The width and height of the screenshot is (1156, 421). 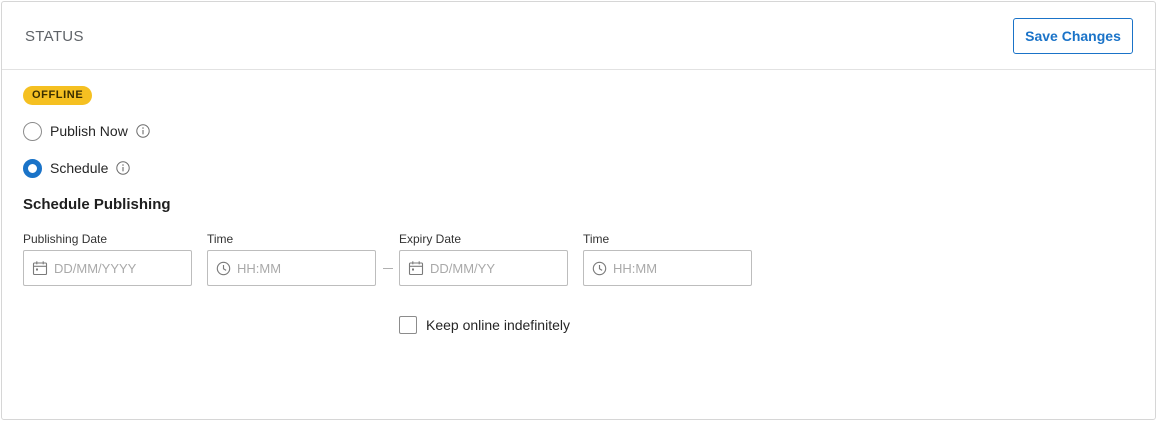 I want to click on schedule-publishing-title: Schedule Publishing, so click(x=97, y=204).